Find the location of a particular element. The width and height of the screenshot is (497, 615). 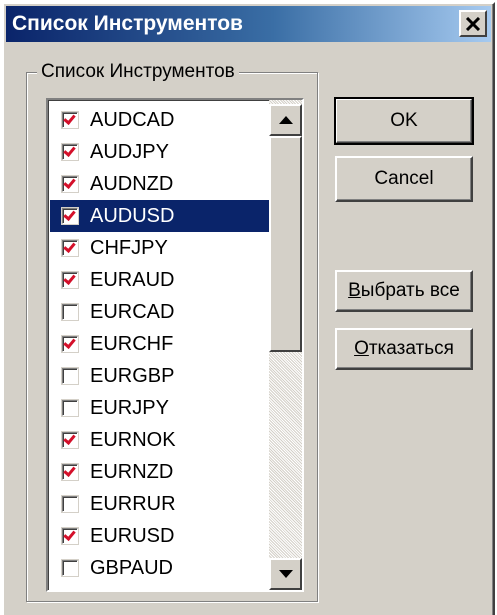

item-label: AUDUSD is located at coordinates (132, 216).